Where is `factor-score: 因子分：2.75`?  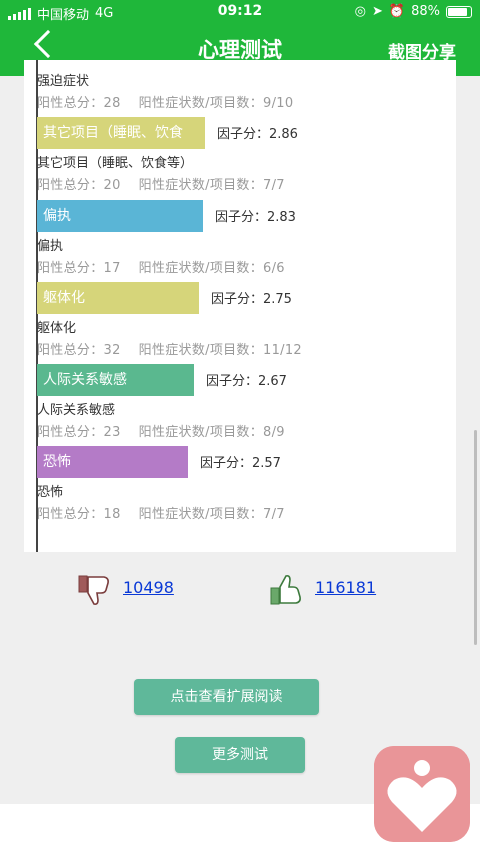
factor-score: 因子分：2.75 is located at coordinates (251, 299).